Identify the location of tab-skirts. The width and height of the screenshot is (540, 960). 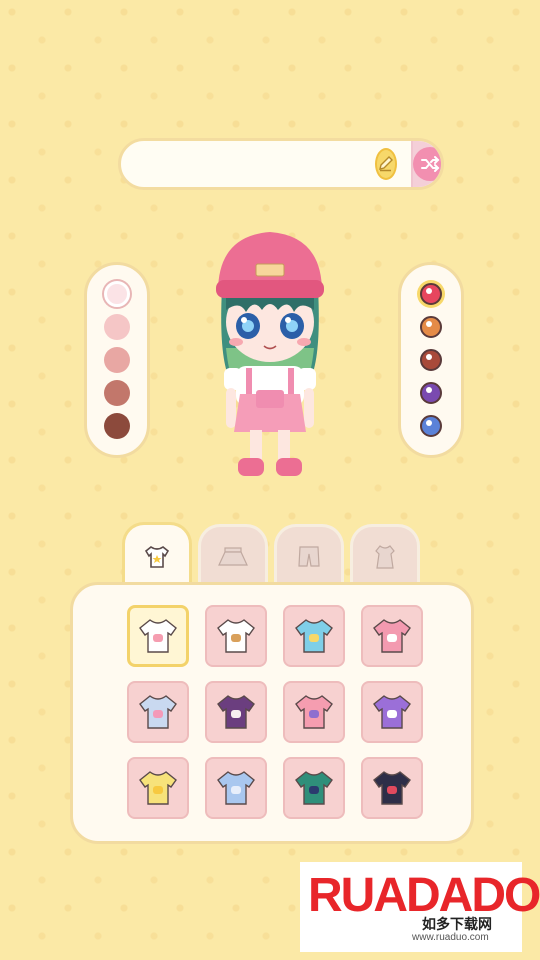
(233, 555).